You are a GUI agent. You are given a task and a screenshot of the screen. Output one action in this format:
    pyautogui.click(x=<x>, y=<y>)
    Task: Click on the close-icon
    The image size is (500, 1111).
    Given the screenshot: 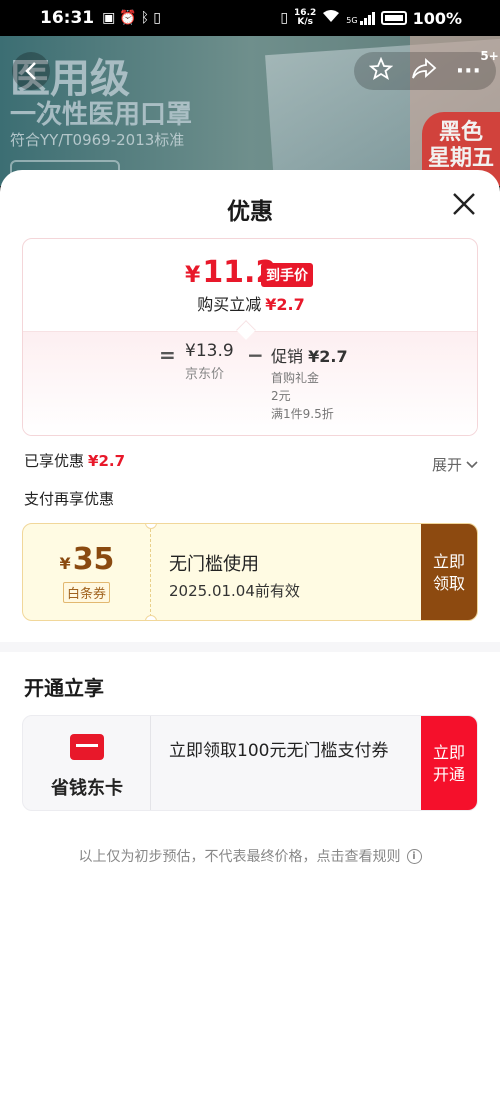 What is the action you would take?
    pyautogui.click(x=464, y=204)
    